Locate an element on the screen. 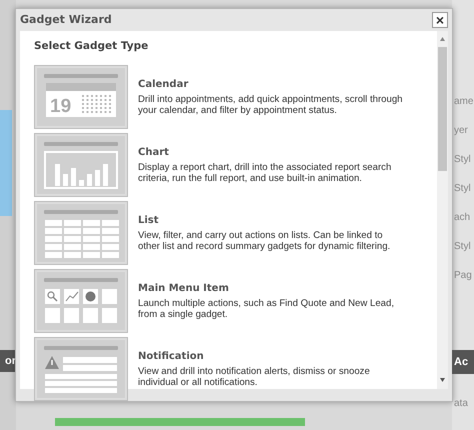 Image resolution: width=474 pixels, height=430 pixels. scrollbar is located at coordinates (442, 210).